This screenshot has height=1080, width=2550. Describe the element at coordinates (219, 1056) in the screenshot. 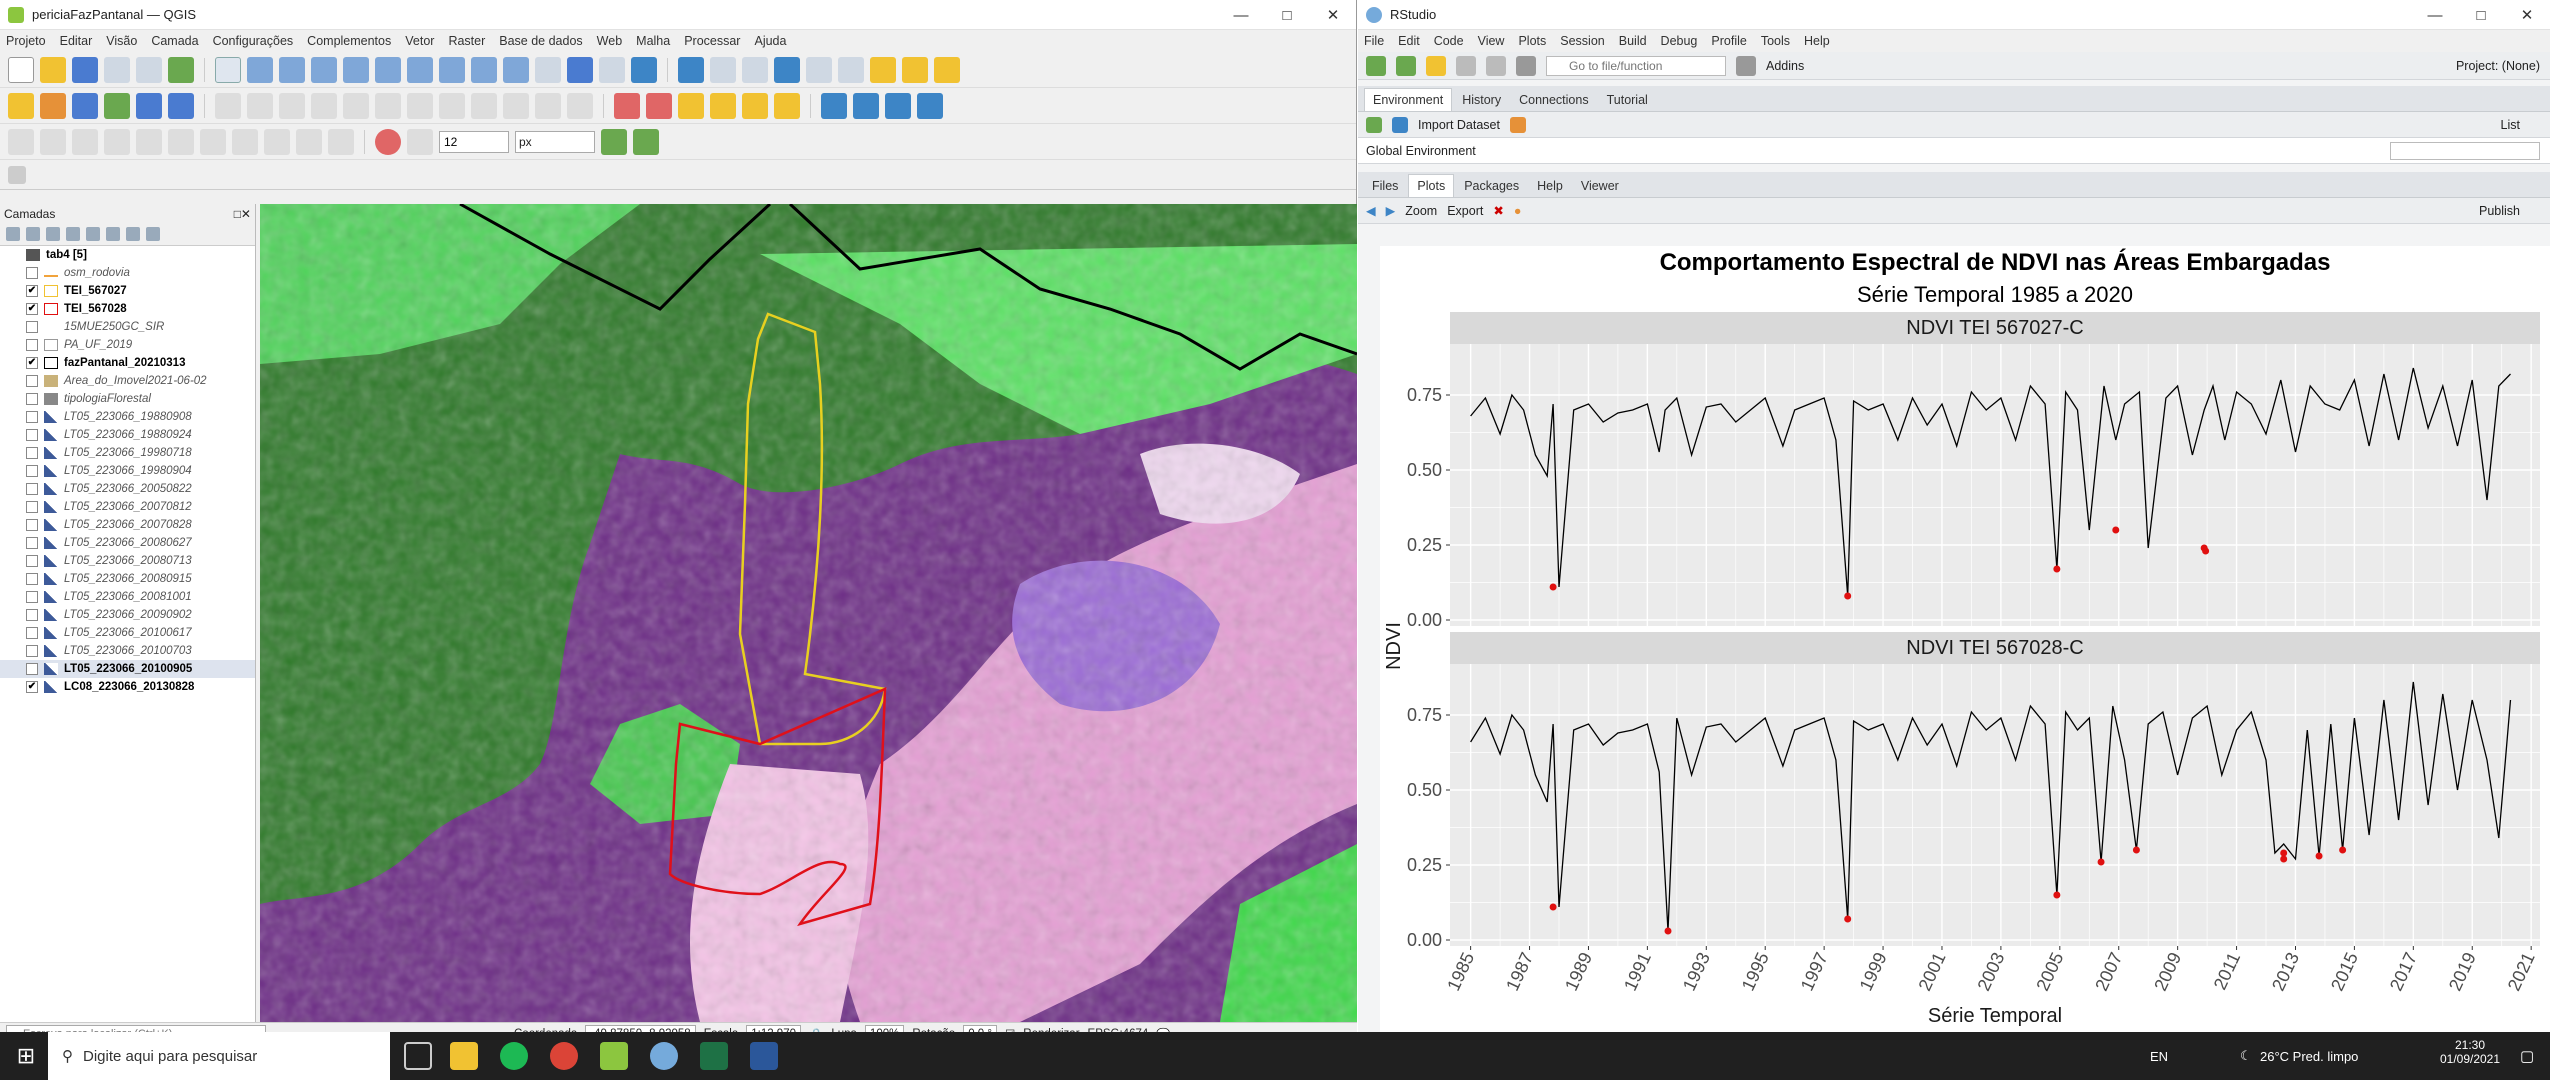

I see `taskbar-search: ⚲ Digite aqui para pesquisar` at that location.